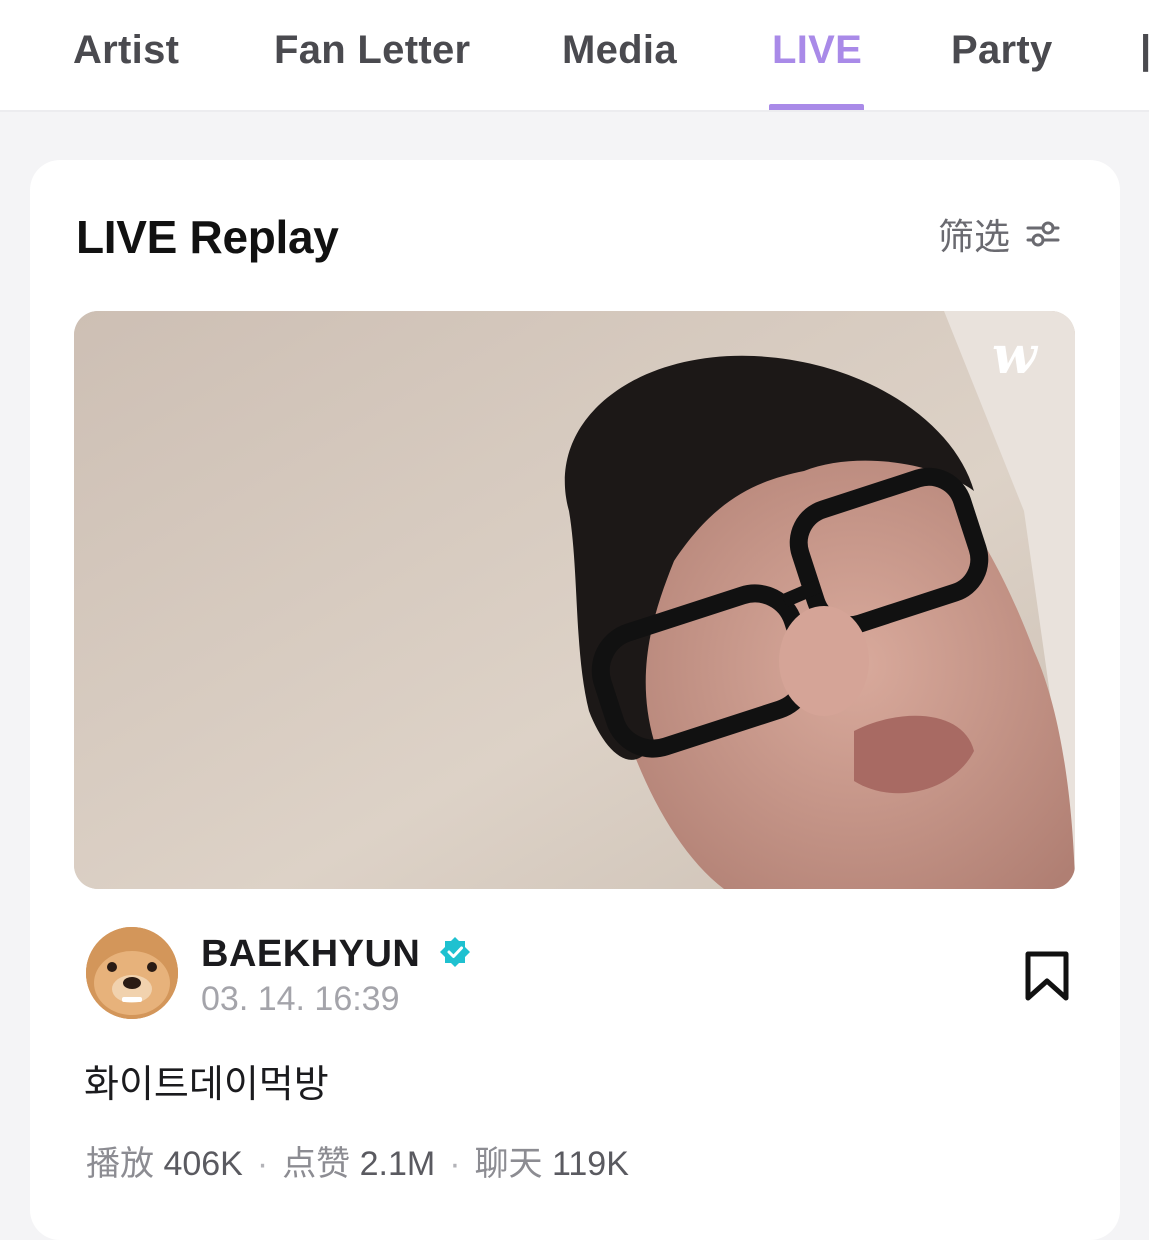 This screenshot has width=1149, height=1240. Describe the element at coordinates (203, 1164) in the screenshot. I see `plays-count: 406K` at that location.